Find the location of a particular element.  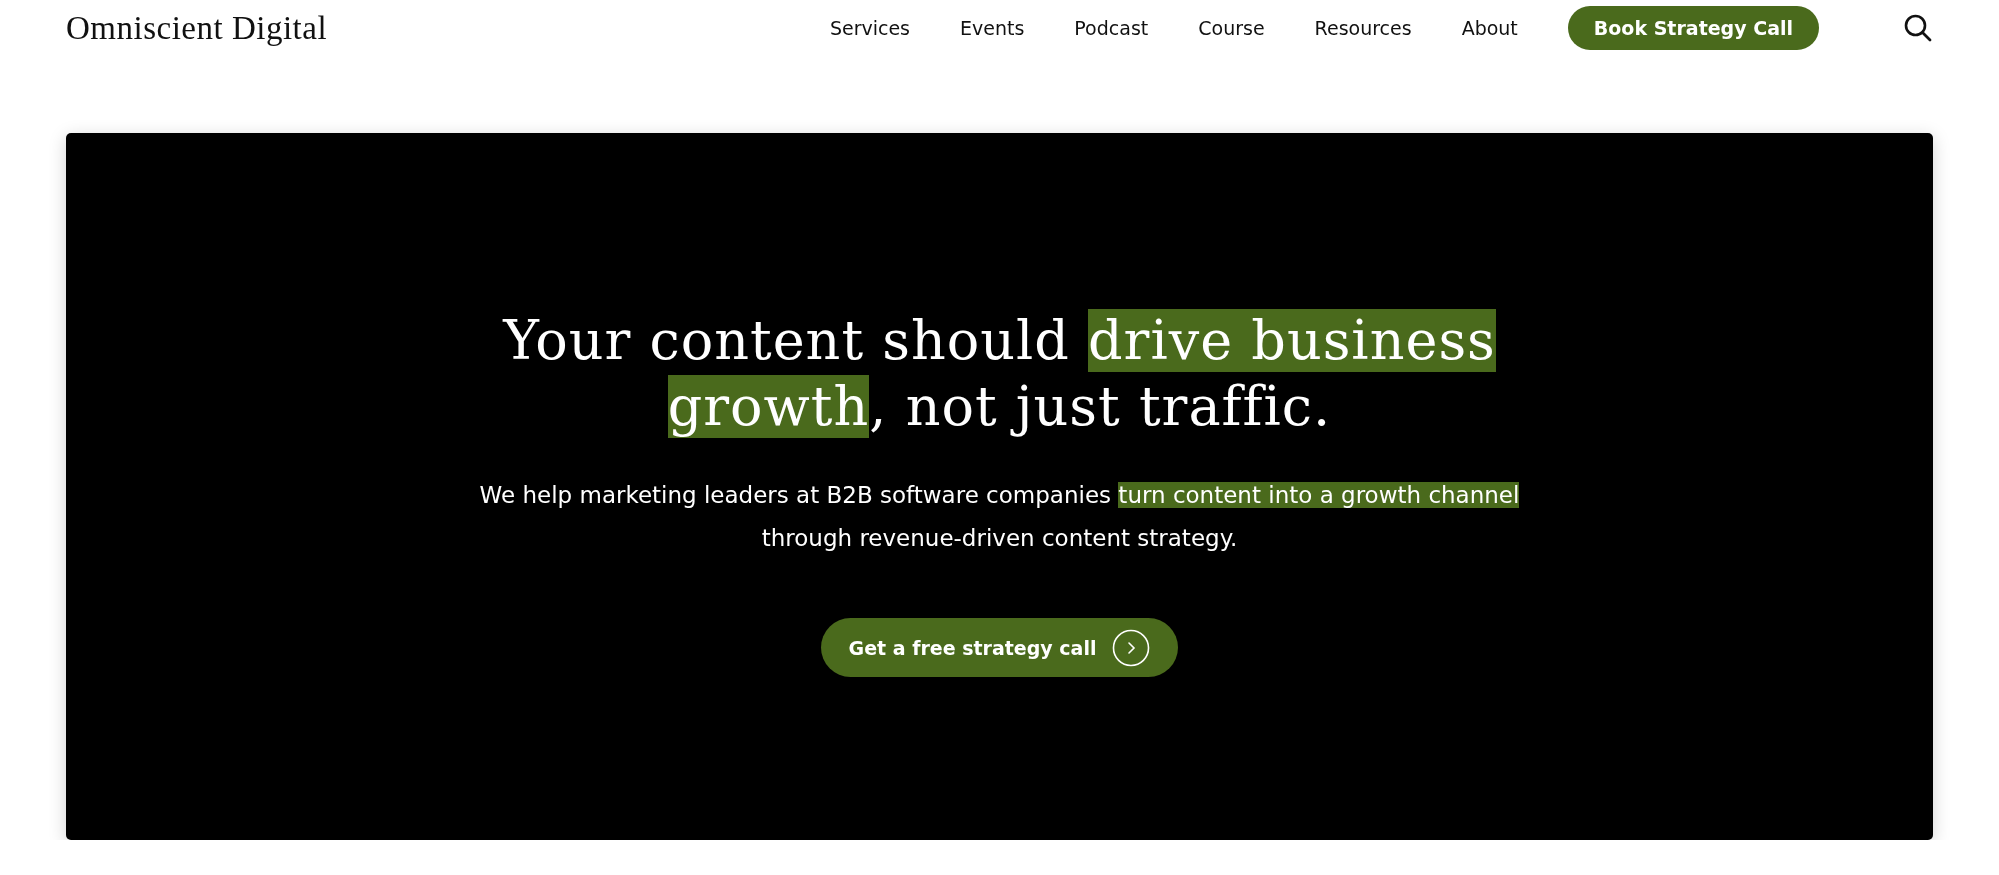

hero-headline: Your content should drive business growth, not just traffic. is located at coordinates (999, 374).